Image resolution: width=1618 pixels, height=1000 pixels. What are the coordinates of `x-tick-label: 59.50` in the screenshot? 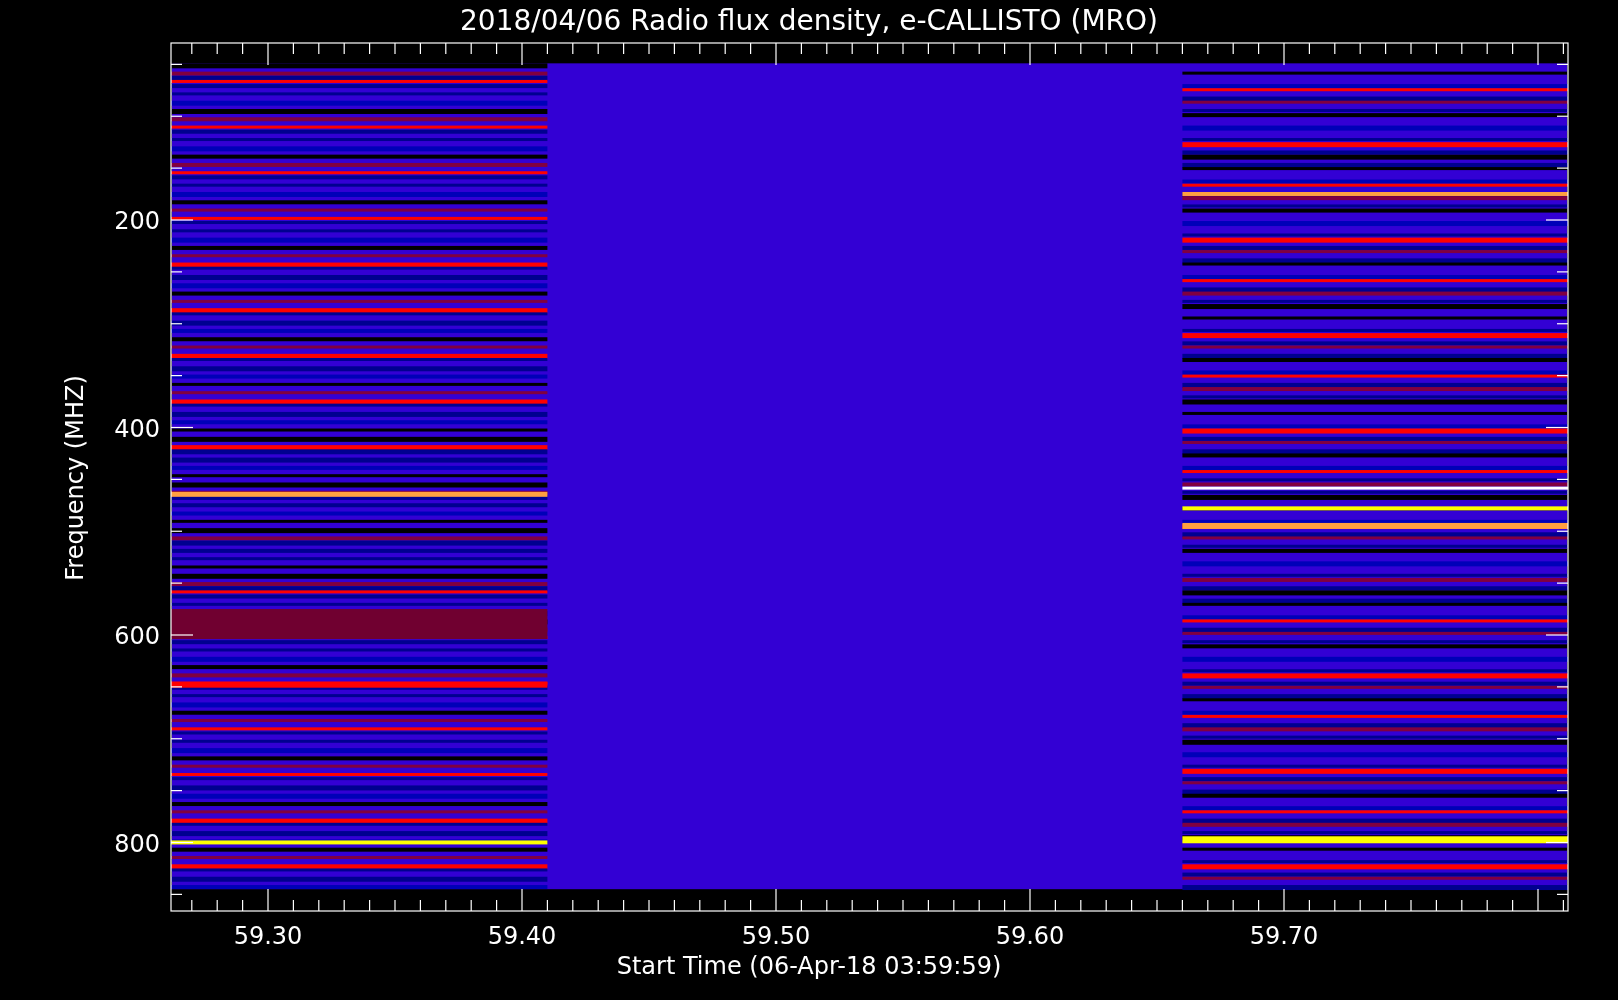 It's located at (776, 936).